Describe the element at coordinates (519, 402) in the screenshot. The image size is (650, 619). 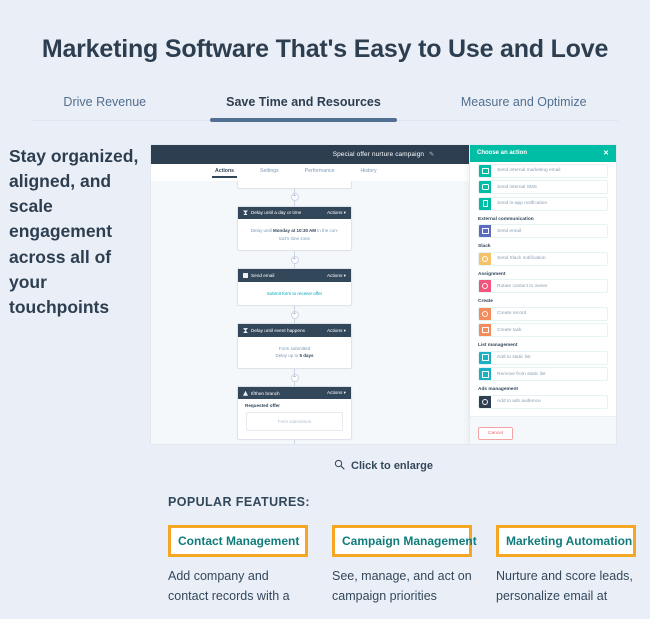
I see `action-item-label: Add to ads audience` at that location.